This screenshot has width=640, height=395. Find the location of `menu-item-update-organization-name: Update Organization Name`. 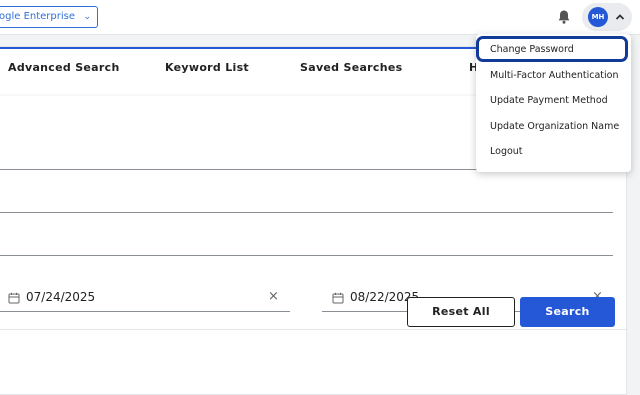

menu-item-update-organization-name: Update Organization Name is located at coordinates (554, 126).